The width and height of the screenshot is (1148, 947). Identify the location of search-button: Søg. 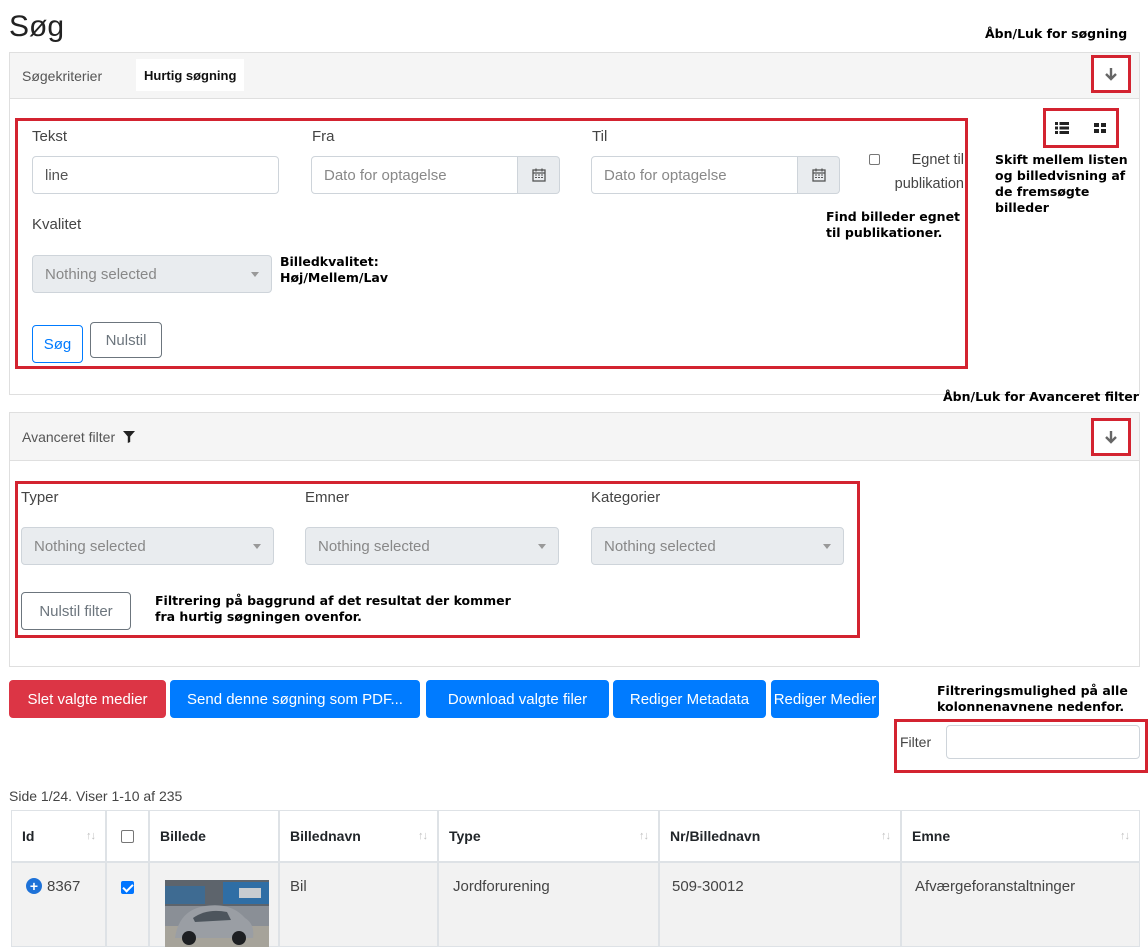
(57, 344).